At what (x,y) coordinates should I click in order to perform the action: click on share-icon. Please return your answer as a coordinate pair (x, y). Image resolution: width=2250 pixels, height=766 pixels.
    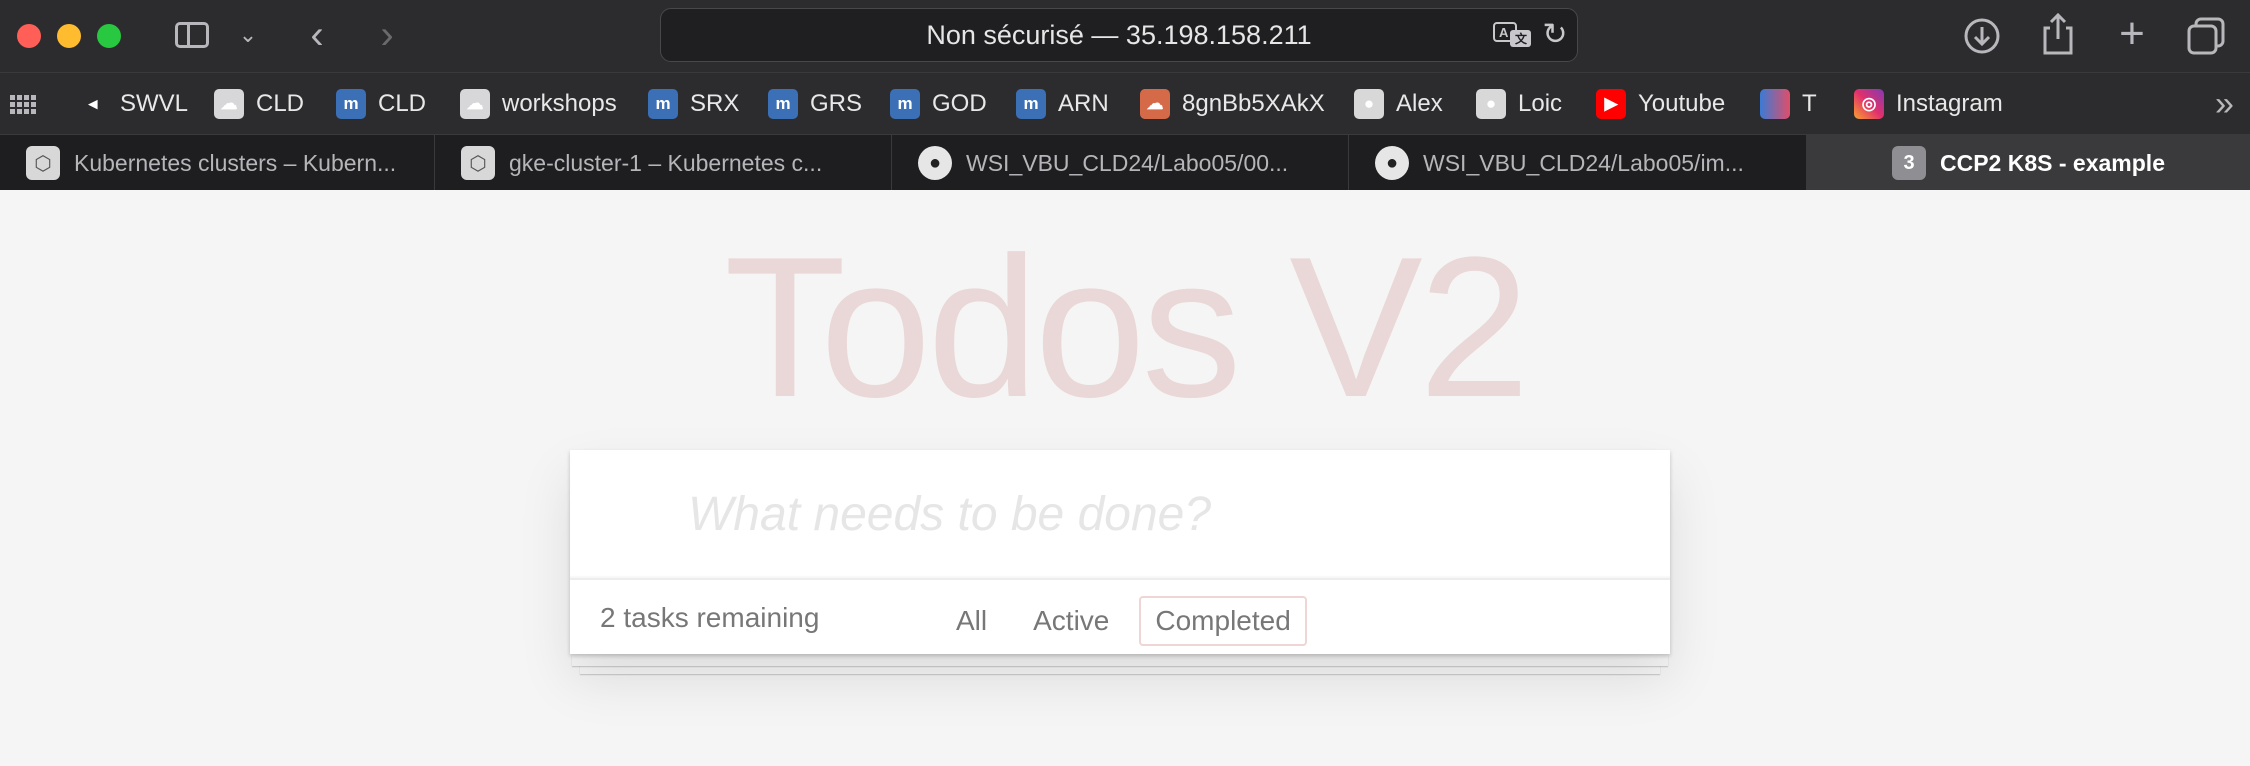
    Looking at the image, I should click on (2058, 34).